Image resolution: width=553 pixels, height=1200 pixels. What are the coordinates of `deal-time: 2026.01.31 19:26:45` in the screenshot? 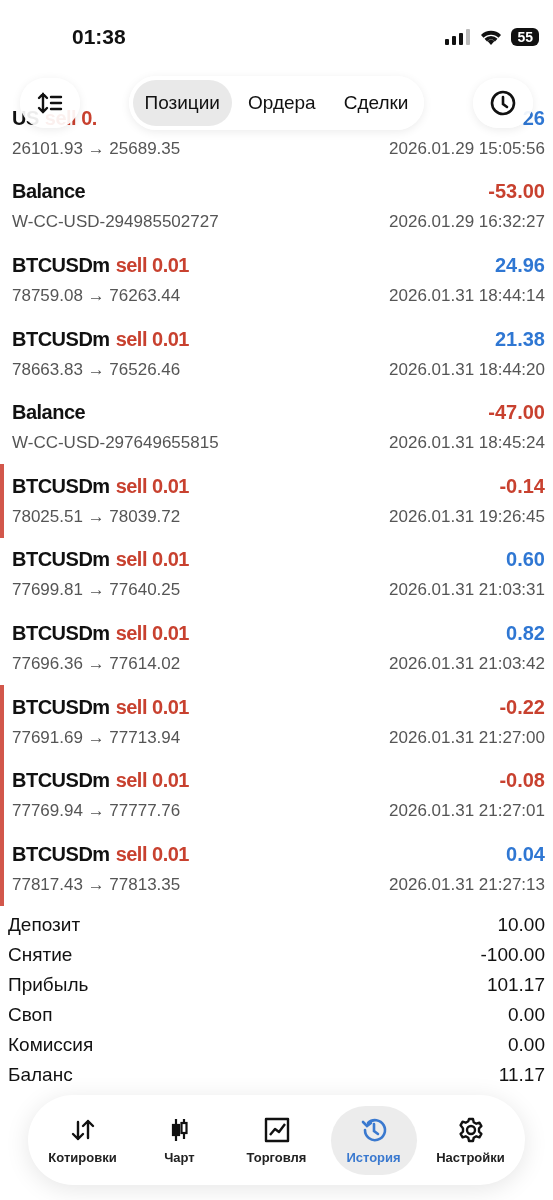 It's located at (467, 516).